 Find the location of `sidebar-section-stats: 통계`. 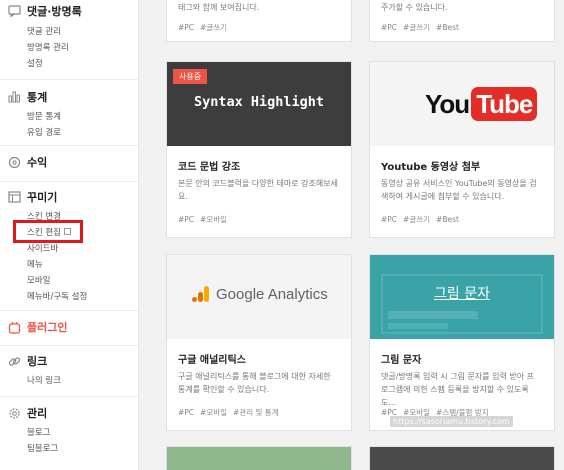

sidebar-section-stats: 통계 is located at coordinates (27, 97).